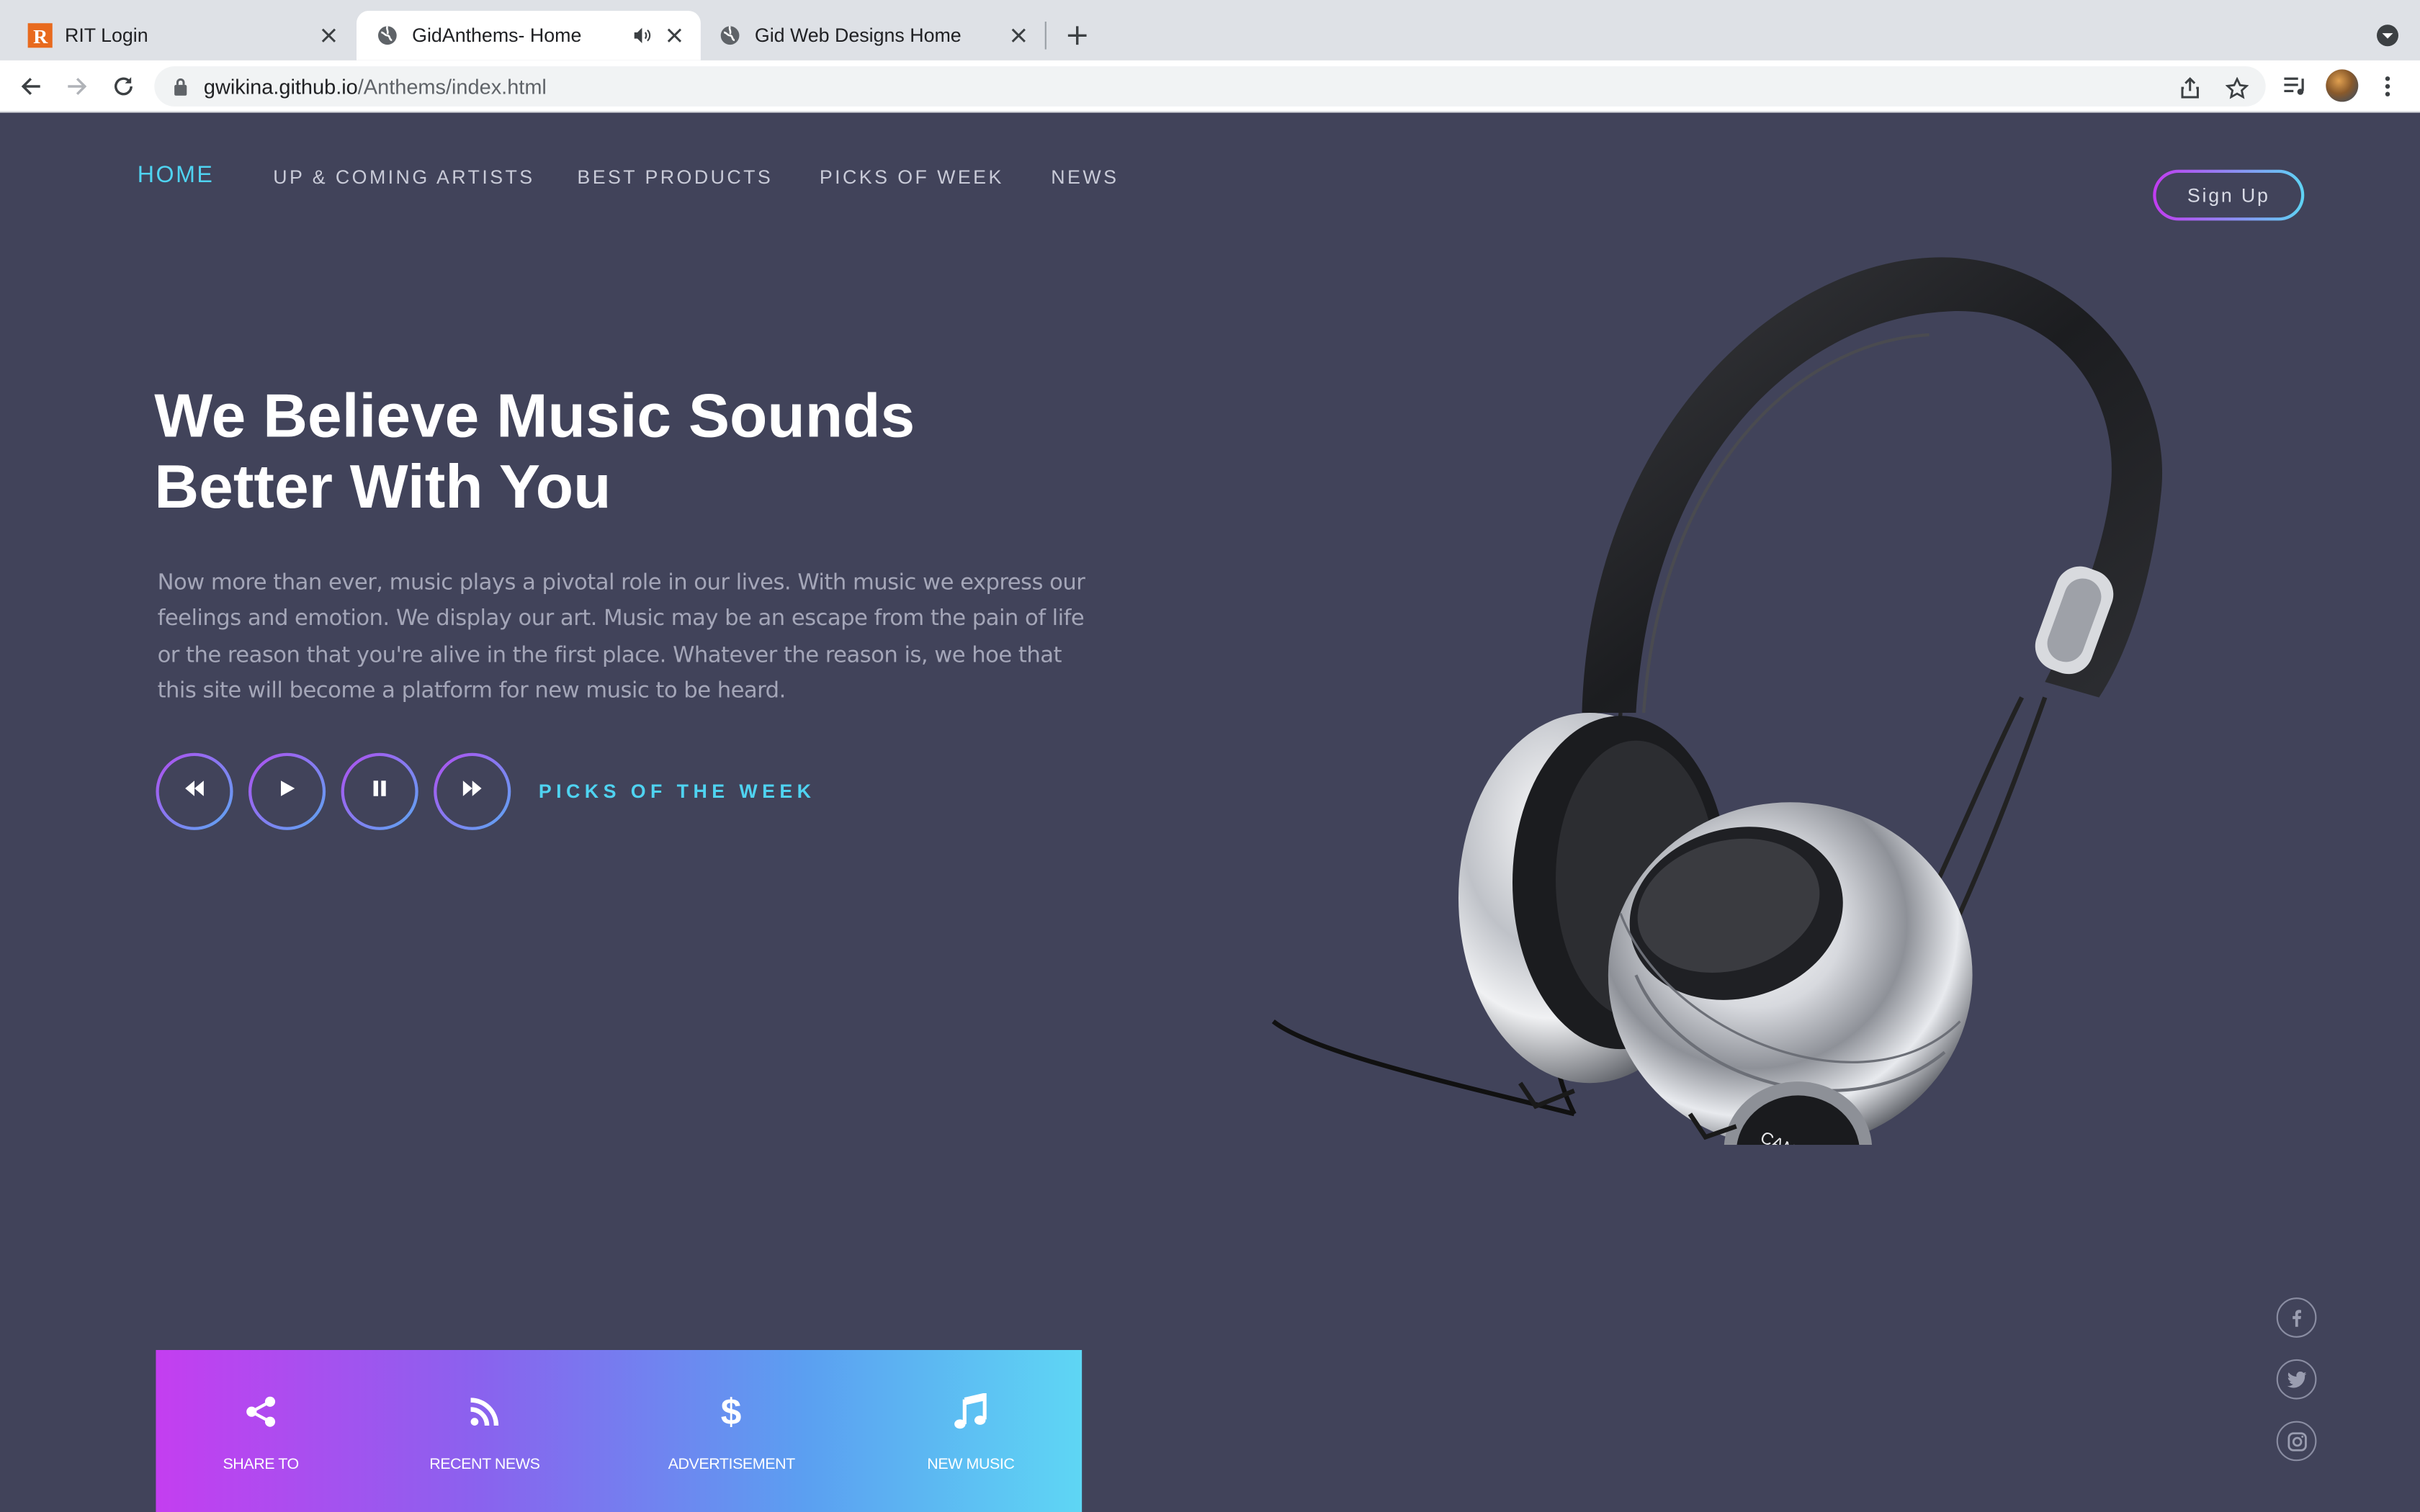  Describe the element at coordinates (732, 1465) in the screenshot. I see `feature-label: ADVERTISEMENT` at that location.